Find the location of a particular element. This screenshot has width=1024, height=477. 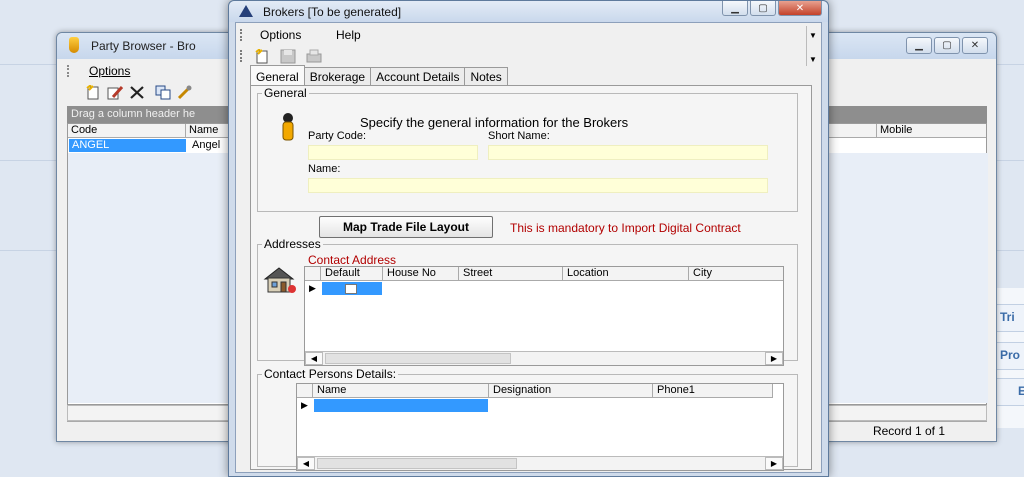

info-person-icon is located at coordinates (288, 127).